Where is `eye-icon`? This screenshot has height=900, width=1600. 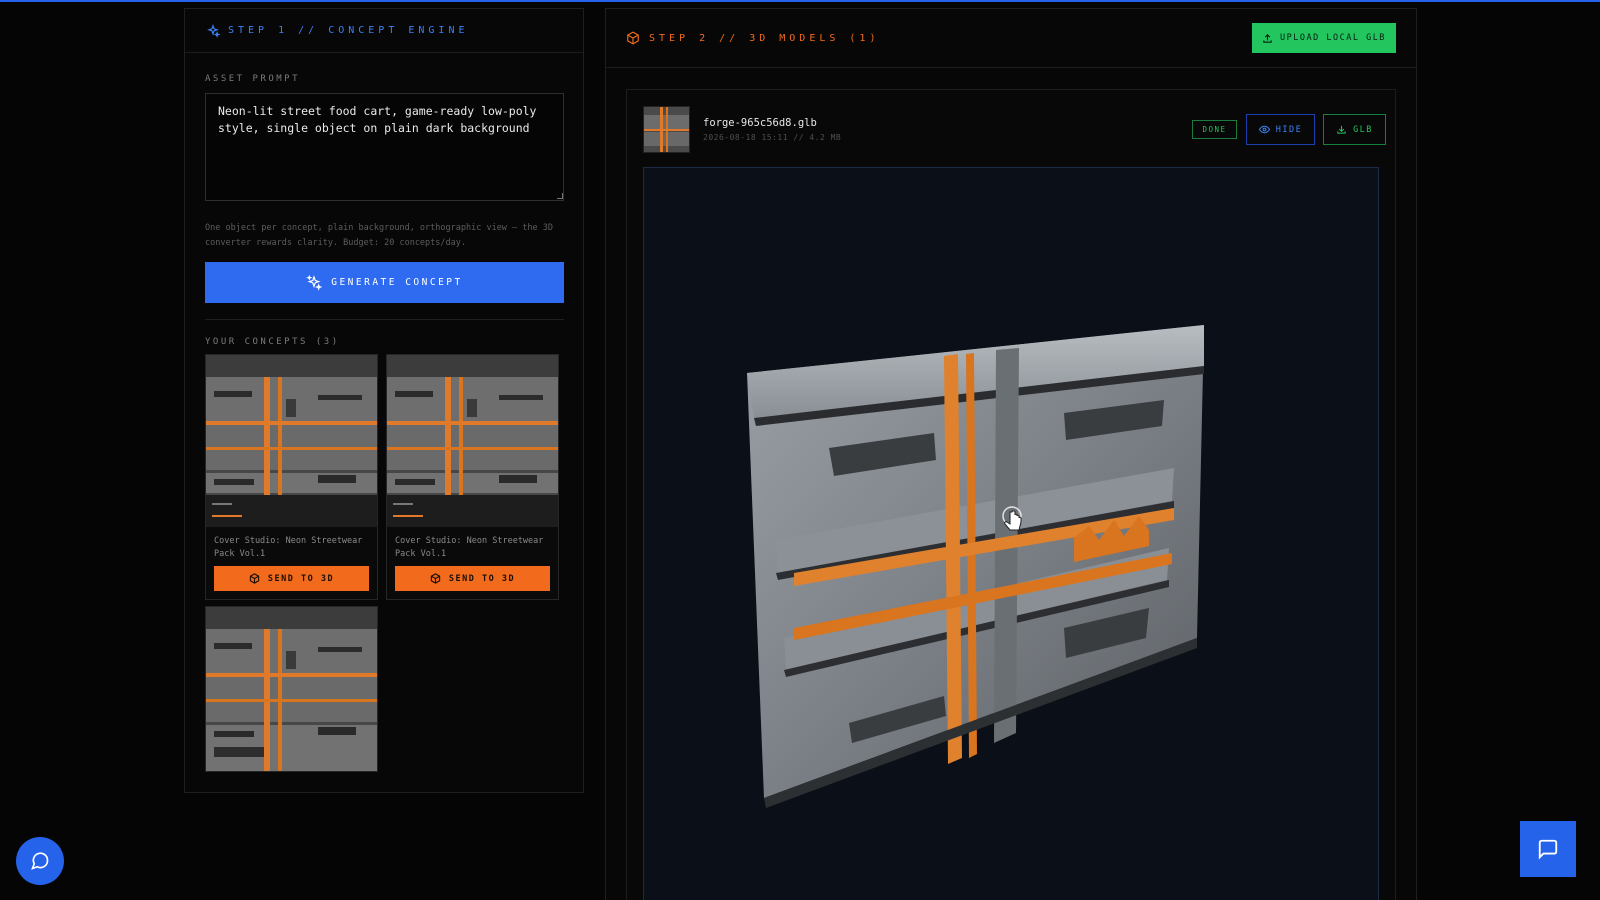
eye-icon is located at coordinates (1264, 129).